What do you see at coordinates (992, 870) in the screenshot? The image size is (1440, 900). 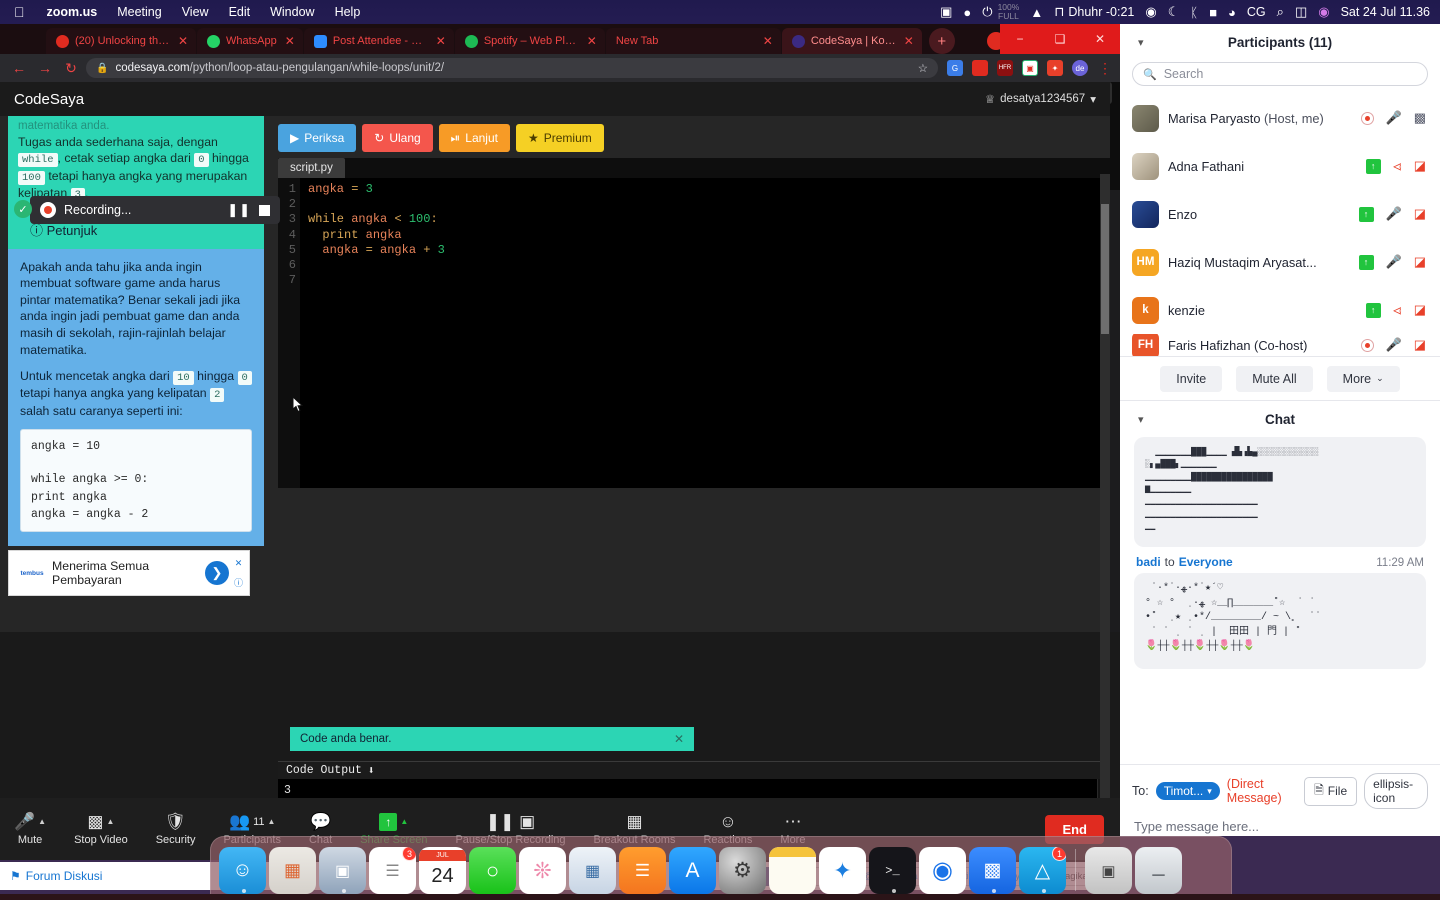 I see `dock-app-zoom: ▩` at bounding box center [992, 870].